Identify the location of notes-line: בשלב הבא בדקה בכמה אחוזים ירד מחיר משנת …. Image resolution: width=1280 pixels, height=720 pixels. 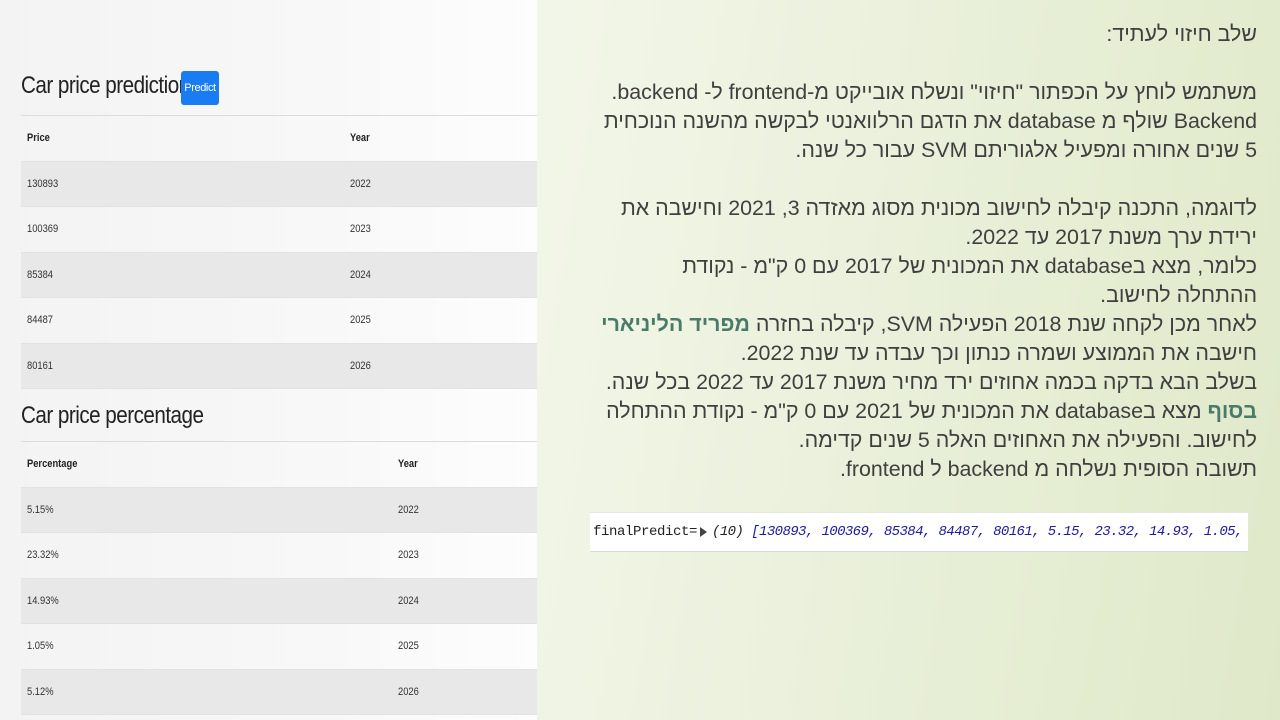
(931, 382).